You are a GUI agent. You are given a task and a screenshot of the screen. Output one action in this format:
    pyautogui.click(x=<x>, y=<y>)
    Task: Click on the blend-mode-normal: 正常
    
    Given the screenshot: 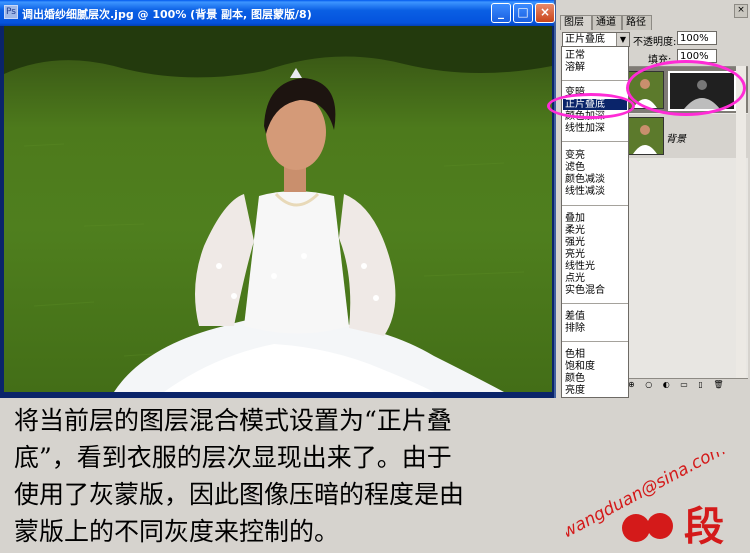 What is the action you would take?
    pyautogui.click(x=575, y=55)
    